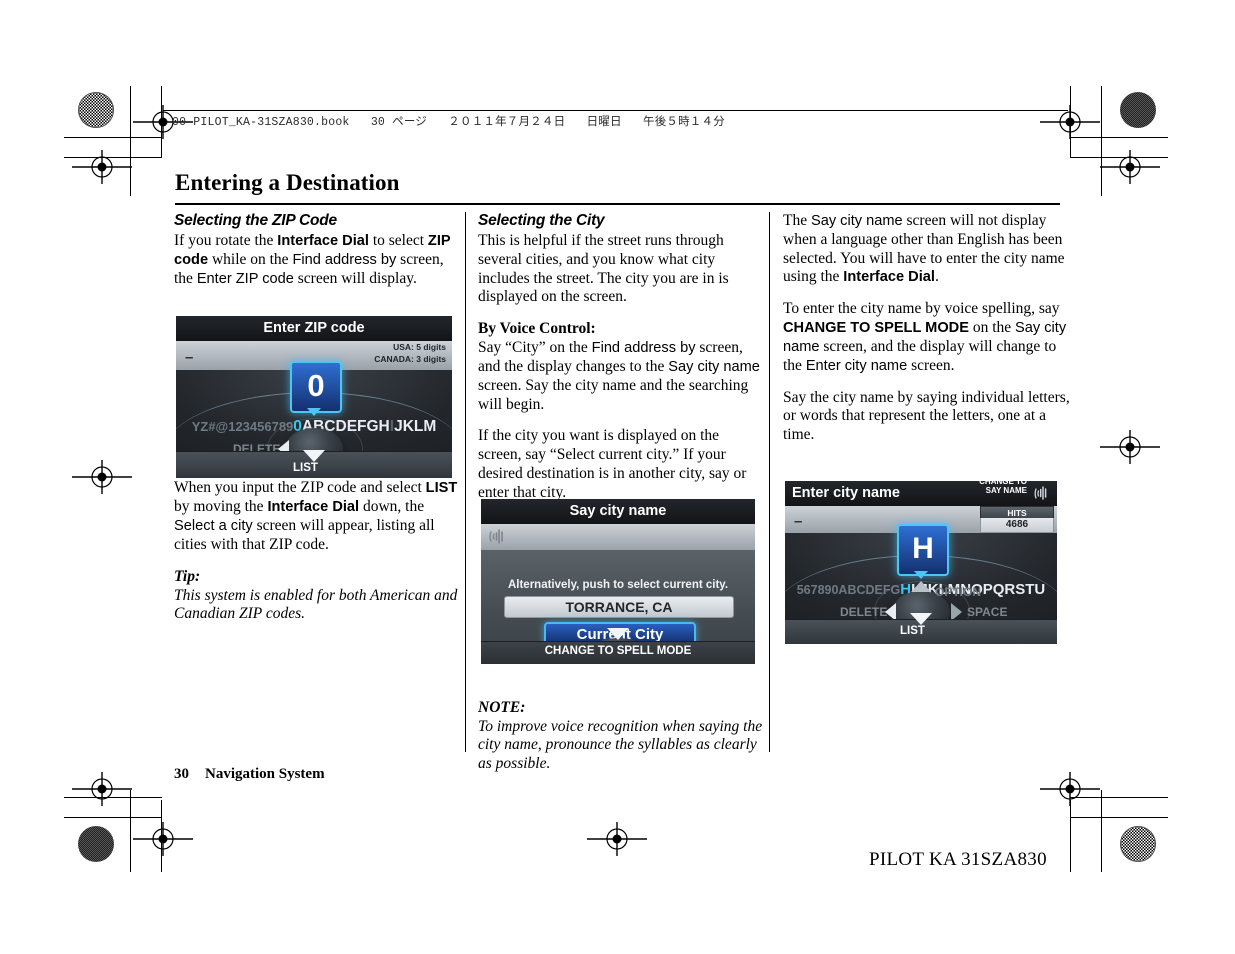 Image resolution: width=1235 pixels, height=954 pixels. What do you see at coordinates (96, 110) in the screenshot?
I see `halftone-dot-mark-top-left` at bounding box center [96, 110].